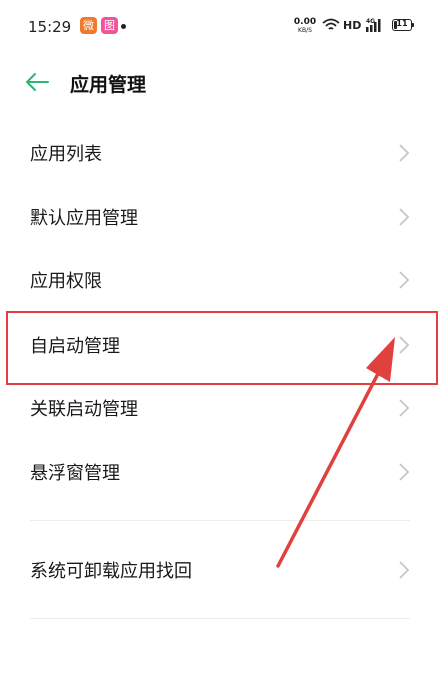  Describe the element at coordinates (413, 25) in the screenshot. I see `battery-tip` at that location.